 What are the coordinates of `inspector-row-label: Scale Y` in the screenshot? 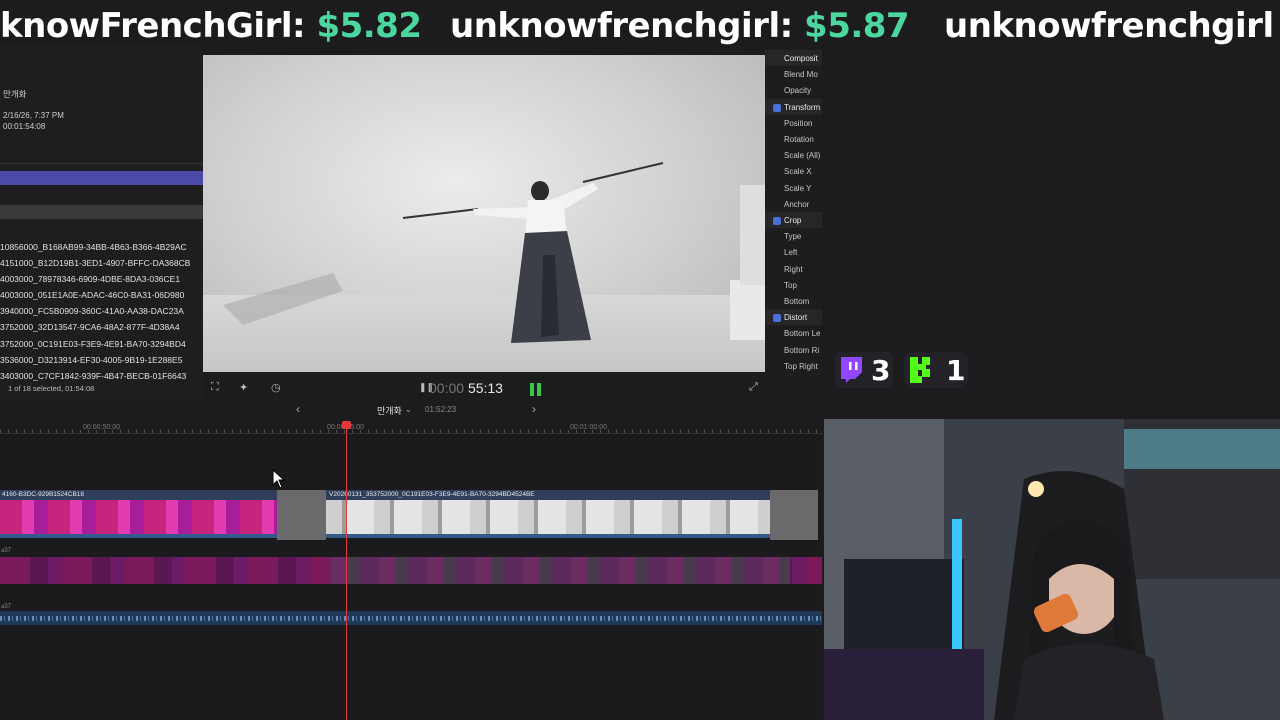 It's located at (797, 188).